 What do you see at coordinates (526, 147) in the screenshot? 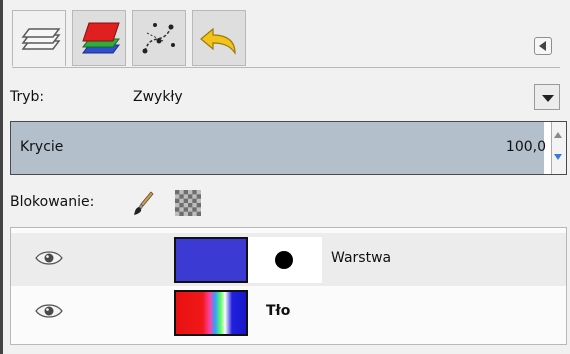
I see `opacity-value: 100,0` at bounding box center [526, 147].